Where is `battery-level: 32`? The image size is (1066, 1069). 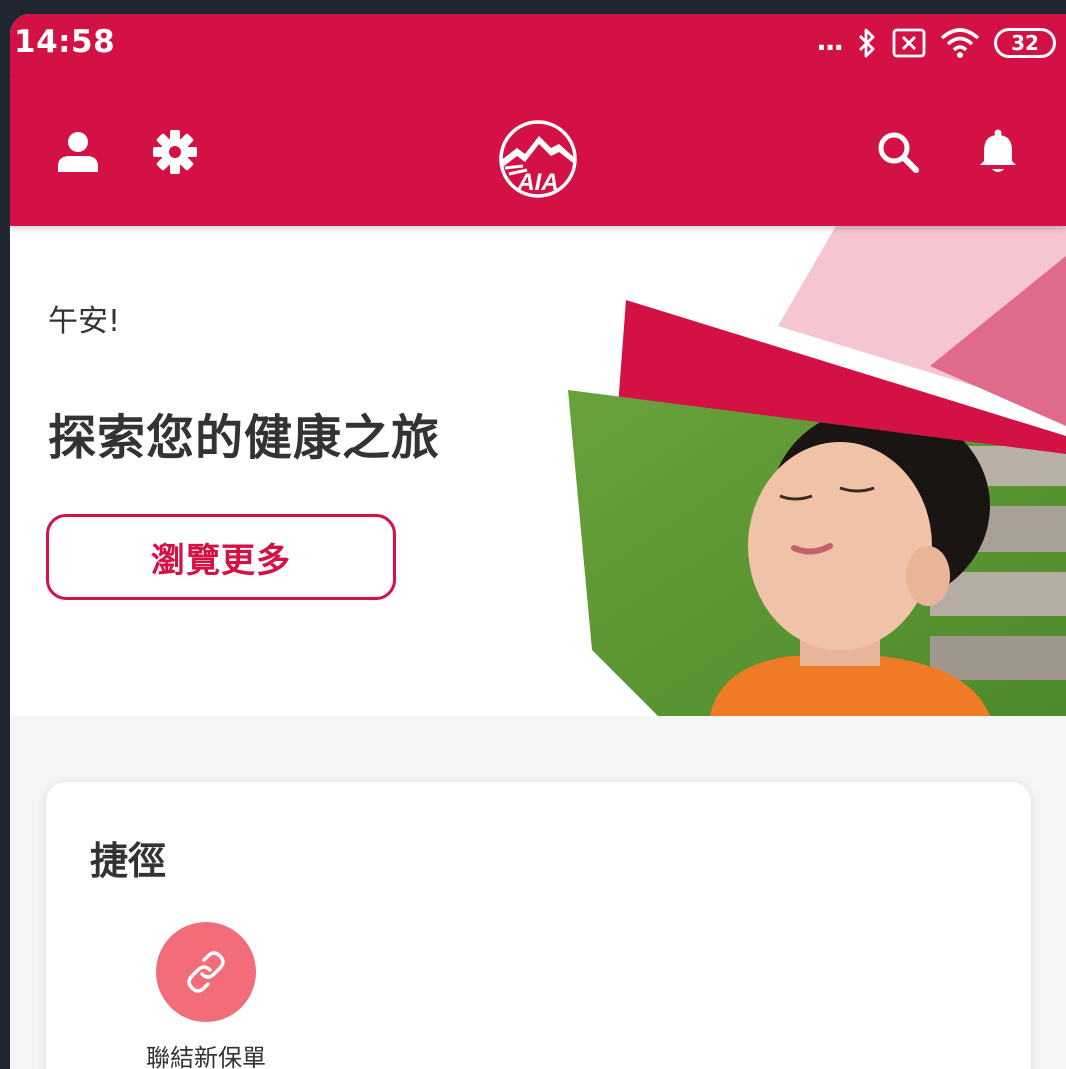 battery-level: 32 is located at coordinates (1025, 43).